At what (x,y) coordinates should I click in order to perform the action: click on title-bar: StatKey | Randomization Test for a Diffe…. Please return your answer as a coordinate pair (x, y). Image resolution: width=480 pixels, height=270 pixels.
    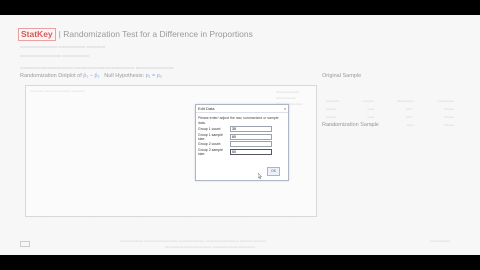
    Looking at the image, I should click on (135, 34).